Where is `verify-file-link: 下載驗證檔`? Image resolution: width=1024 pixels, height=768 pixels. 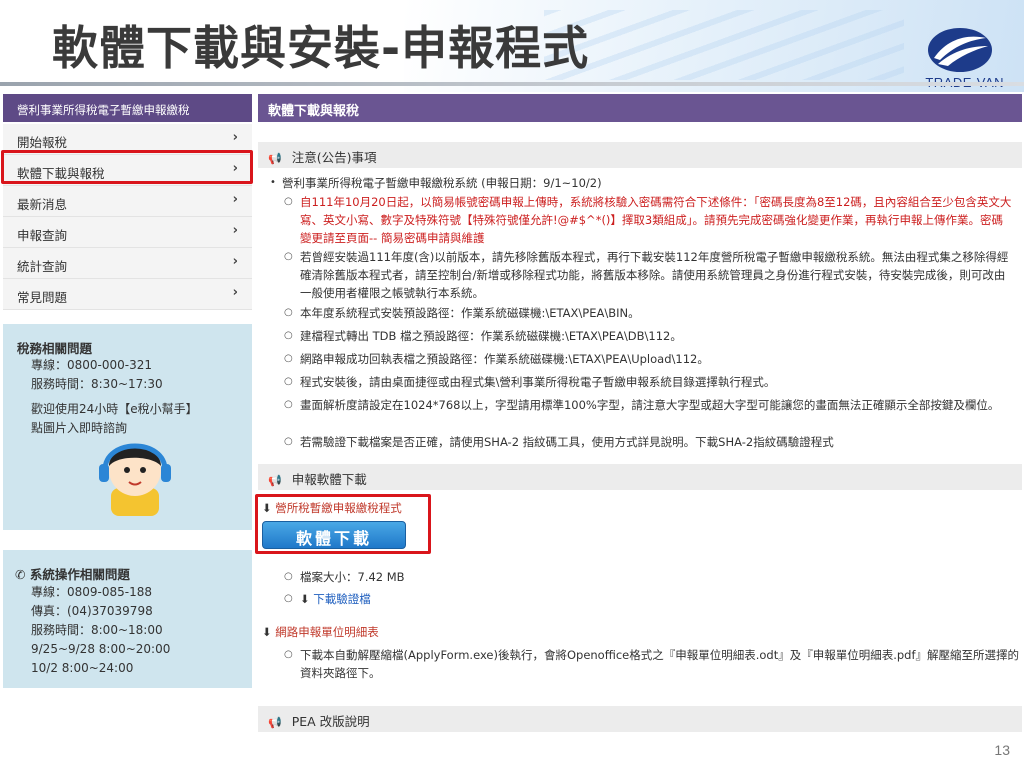
verify-file-link: 下載驗證檔 is located at coordinates (342, 599).